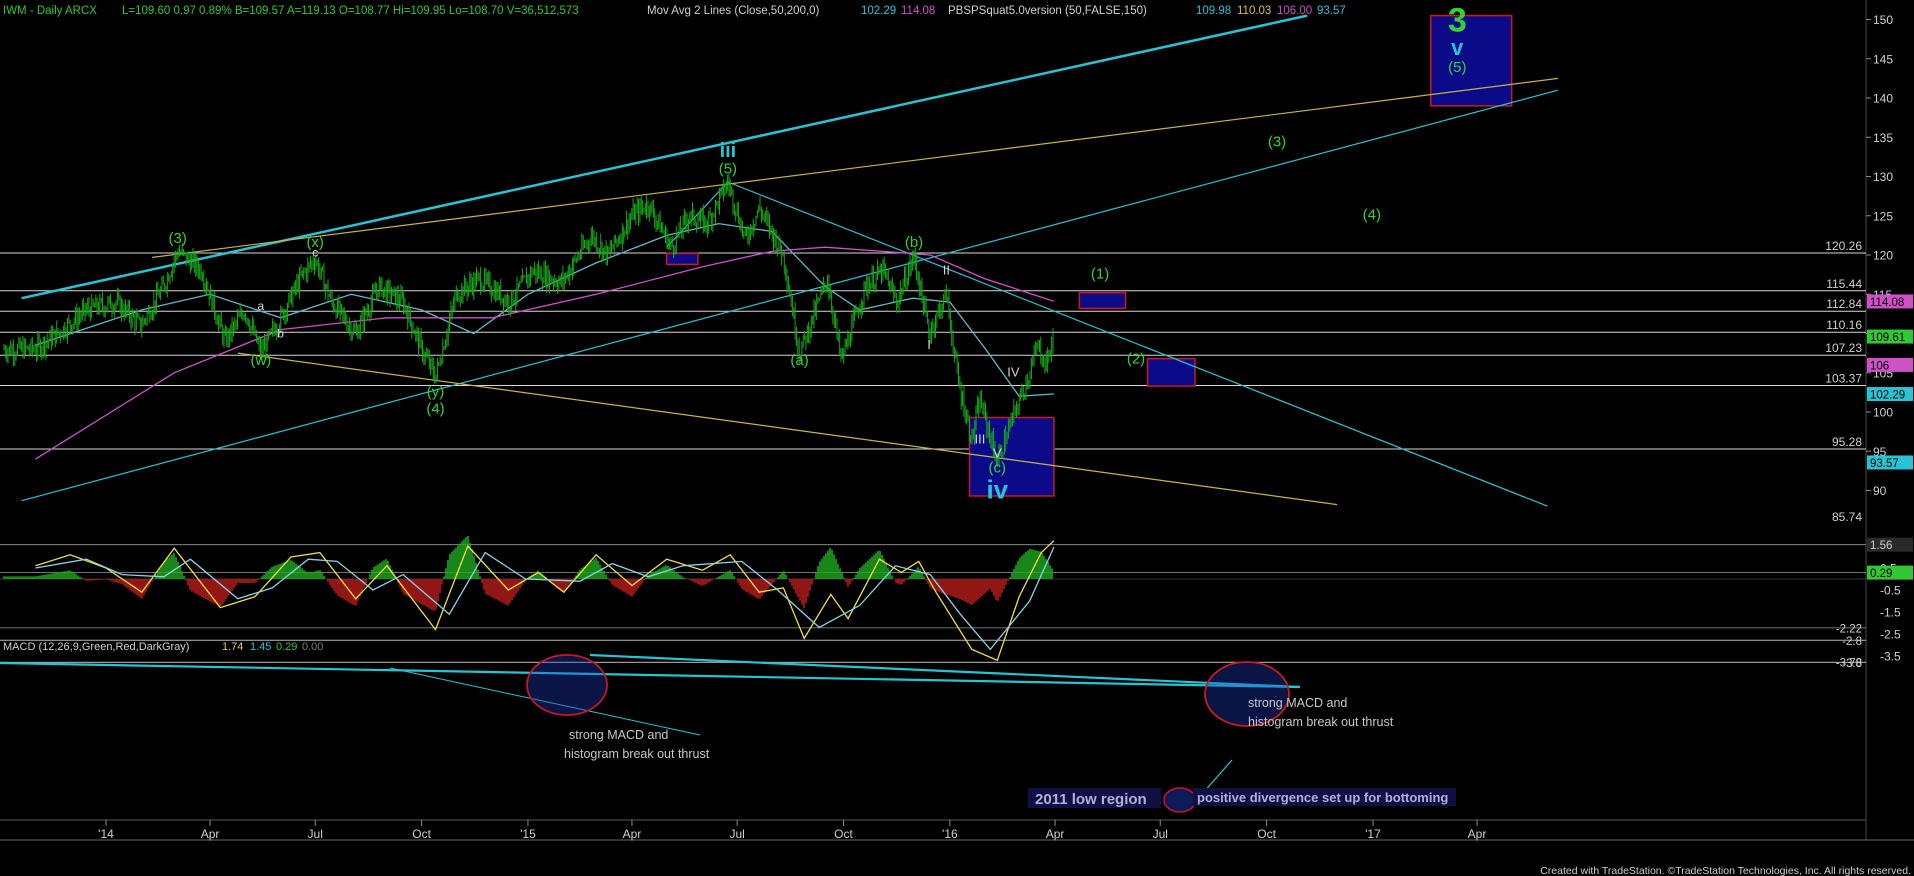  I want to click on macd-zero-value: 0.00, so click(312, 647).